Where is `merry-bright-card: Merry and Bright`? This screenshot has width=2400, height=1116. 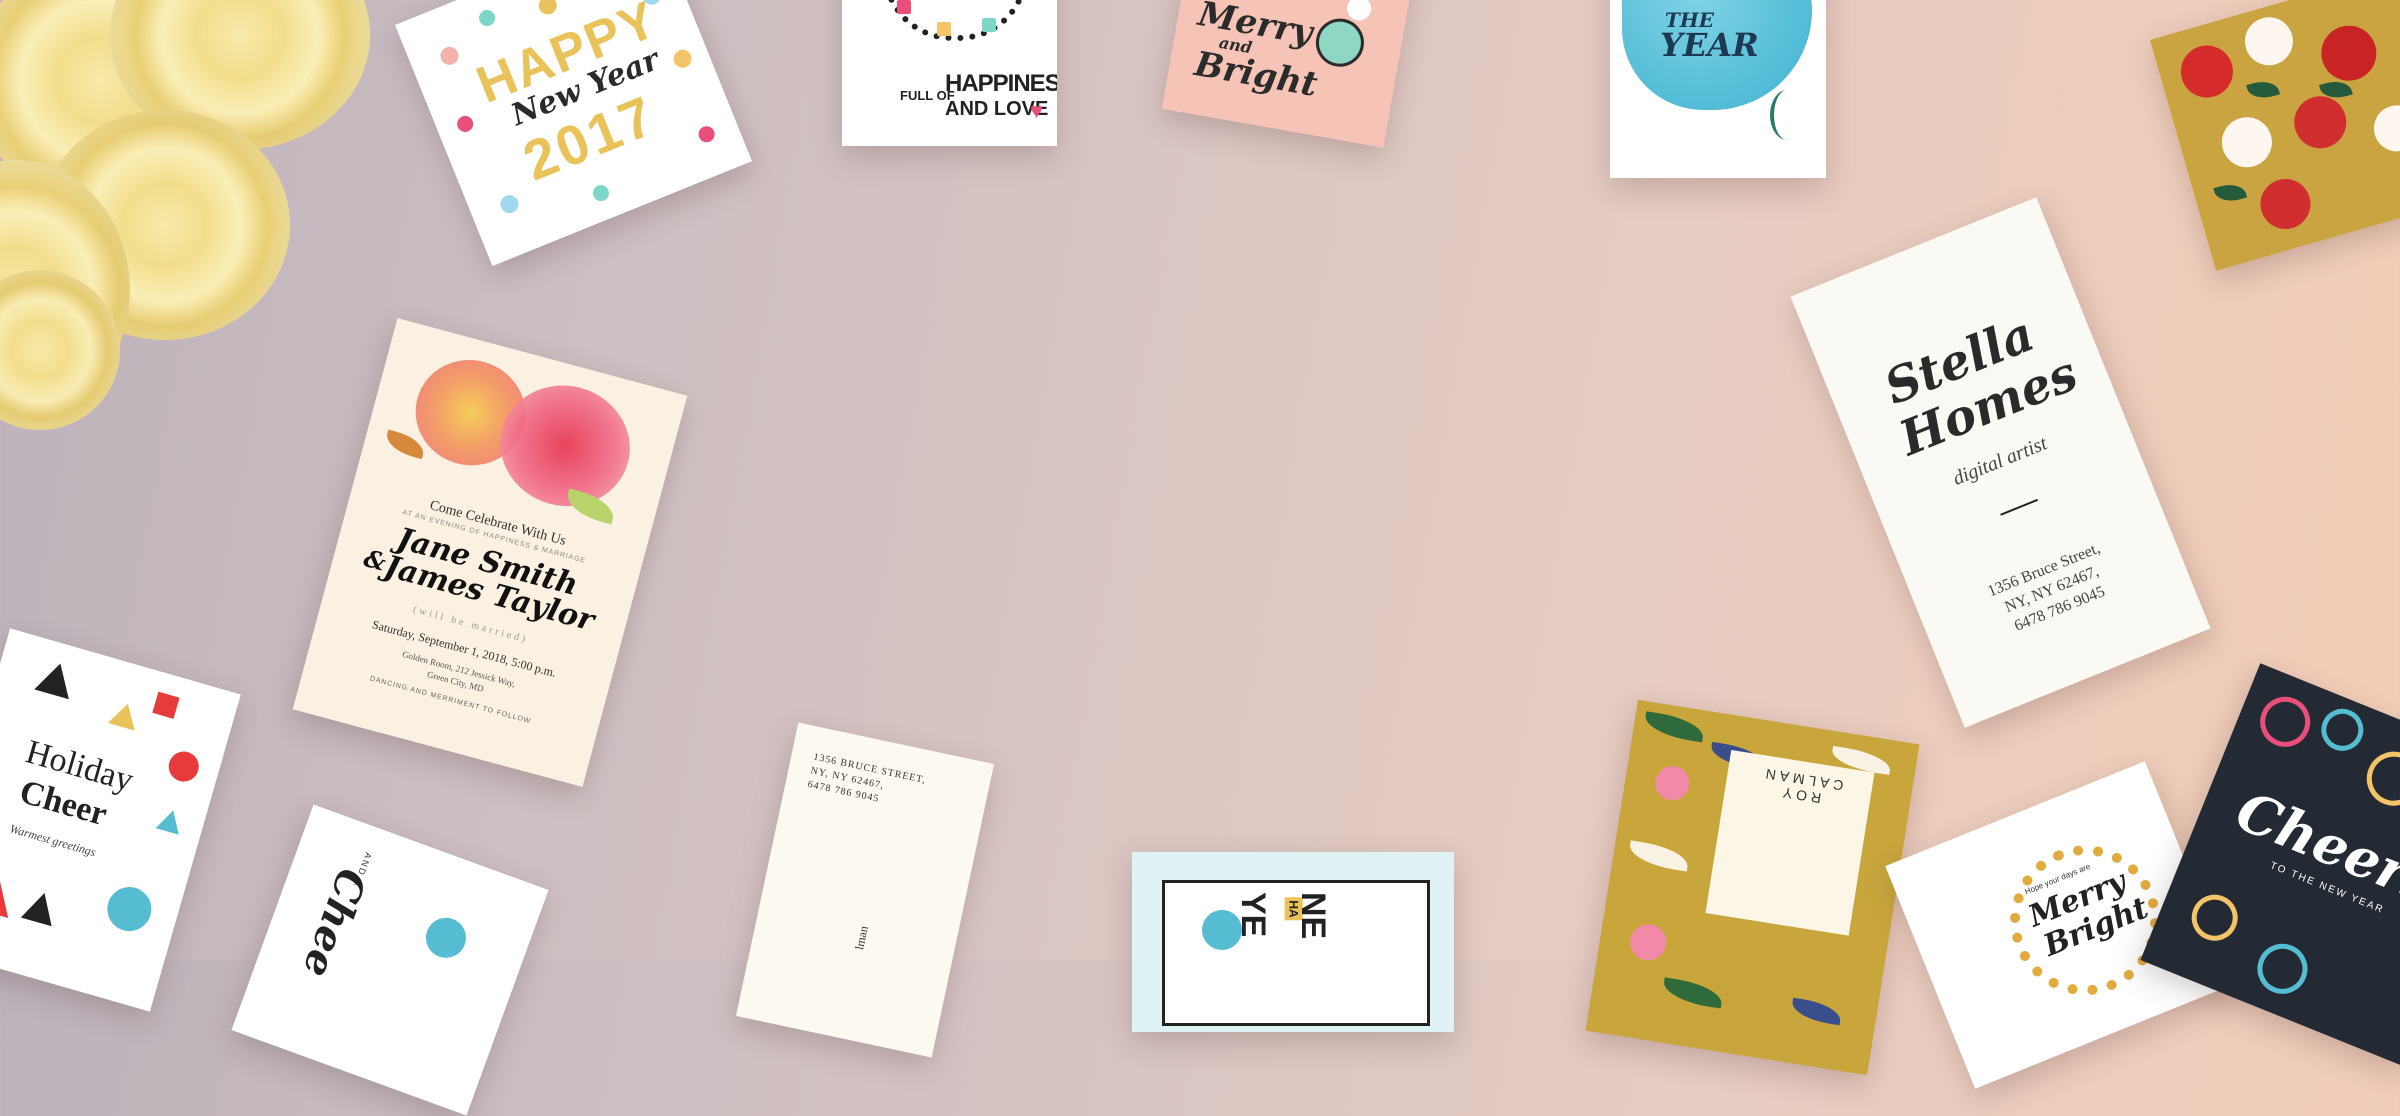 merry-bright-card: Merry and Bright is located at coordinates (1292, 74).